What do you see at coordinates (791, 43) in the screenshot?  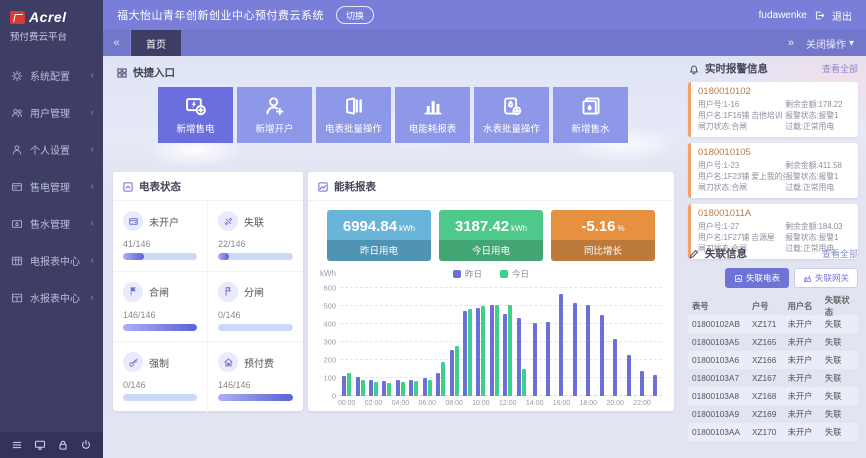 I see `scroll-tabs-icon: »` at bounding box center [791, 43].